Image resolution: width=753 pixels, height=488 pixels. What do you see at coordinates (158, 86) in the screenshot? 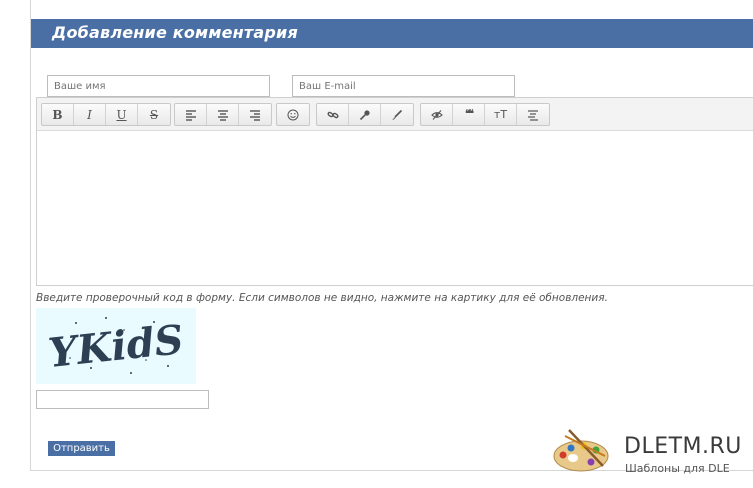
I see `name-input` at bounding box center [158, 86].